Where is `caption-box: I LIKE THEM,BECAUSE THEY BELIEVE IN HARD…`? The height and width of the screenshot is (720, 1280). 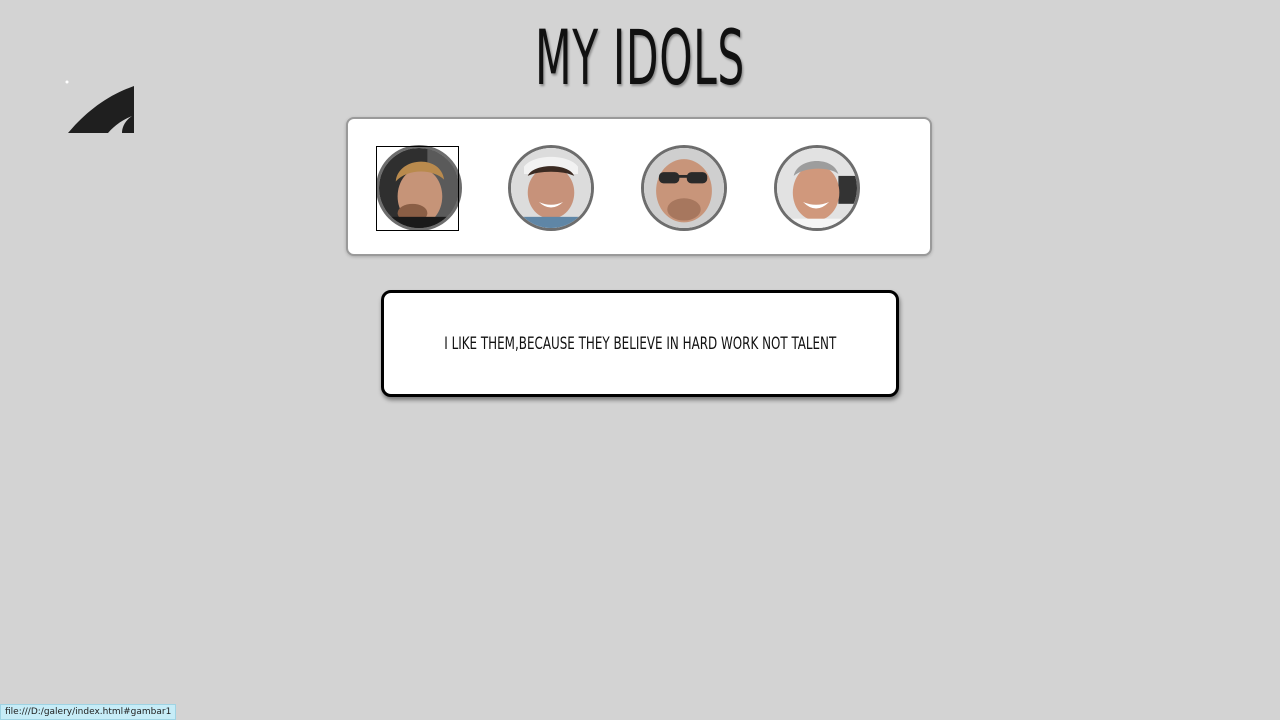 caption-box: I LIKE THEM,BECAUSE THEY BELIEVE IN HARD… is located at coordinates (640, 343).